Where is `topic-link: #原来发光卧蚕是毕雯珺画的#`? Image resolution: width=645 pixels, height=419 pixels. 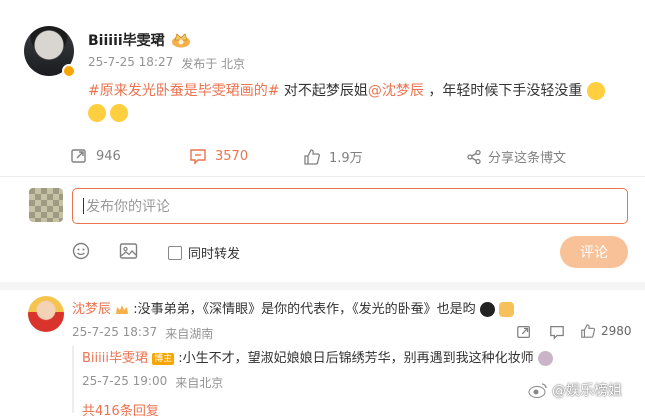 topic-link: #原来发光卧蚕是毕雯珺画的# is located at coordinates (183, 91).